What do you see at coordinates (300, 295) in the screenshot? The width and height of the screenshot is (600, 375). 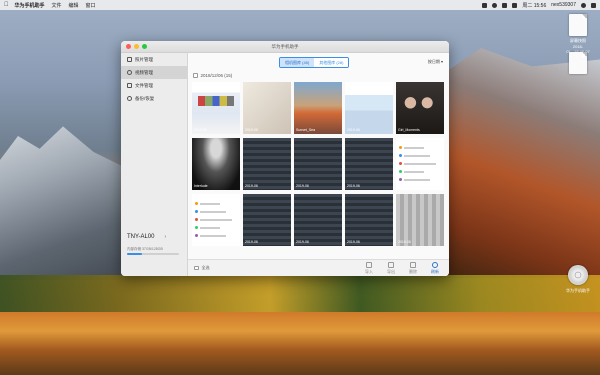 I see `desktop-trees` at bounding box center [300, 295].